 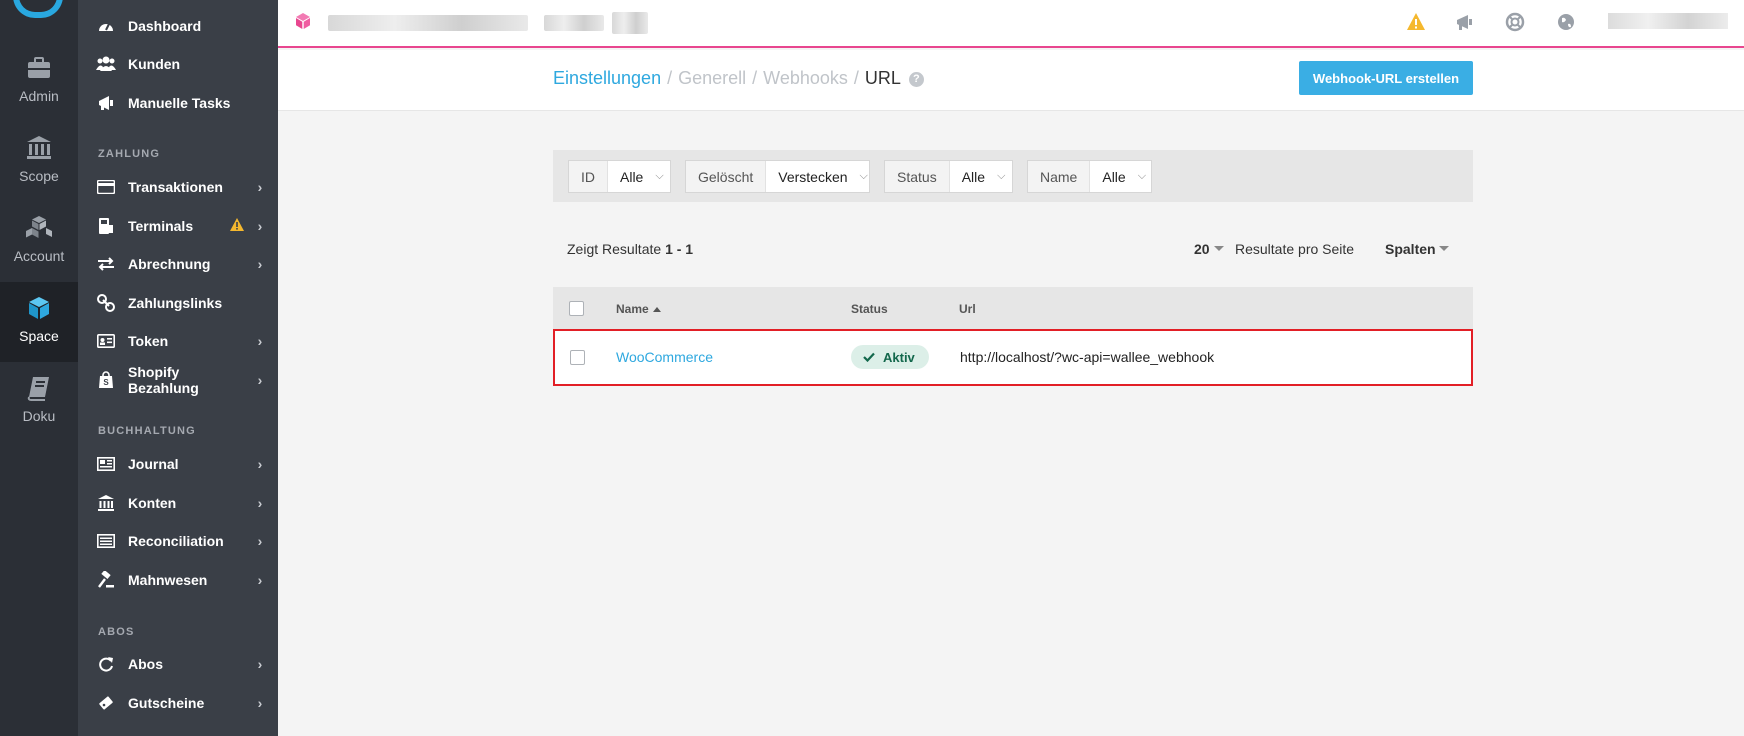 I want to click on rail-item-label: Admin, so click(x=39, y=96).